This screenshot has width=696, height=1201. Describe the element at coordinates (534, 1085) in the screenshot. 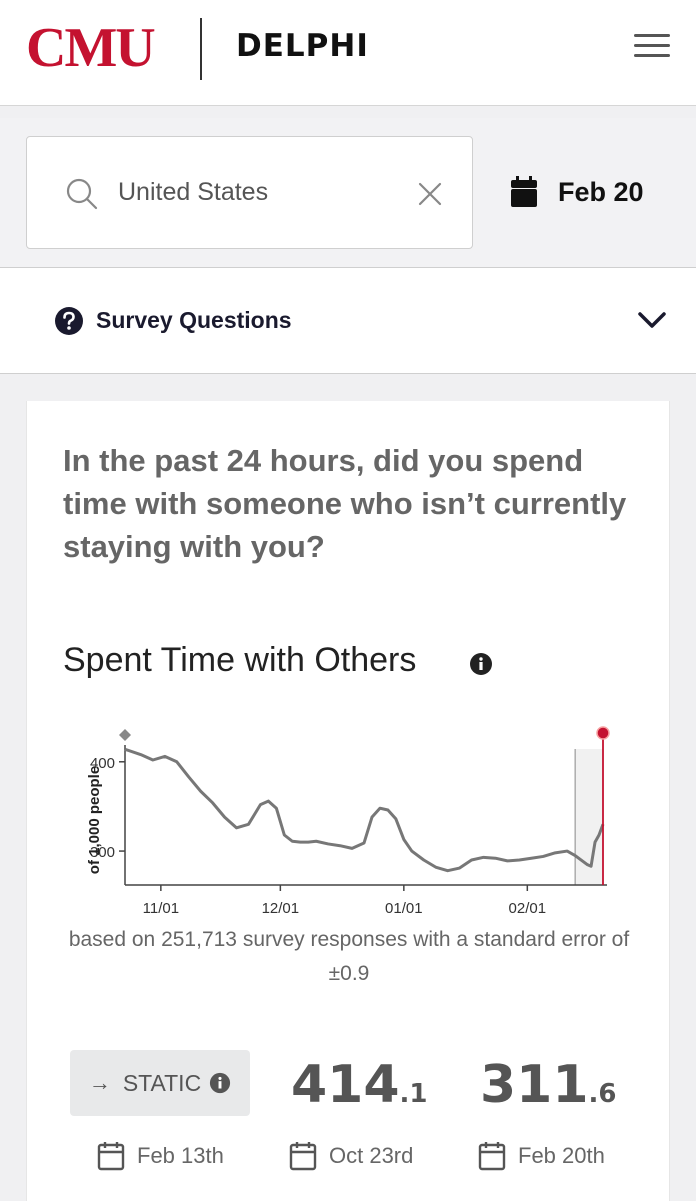

I see `current-value-int: 311` at that location.